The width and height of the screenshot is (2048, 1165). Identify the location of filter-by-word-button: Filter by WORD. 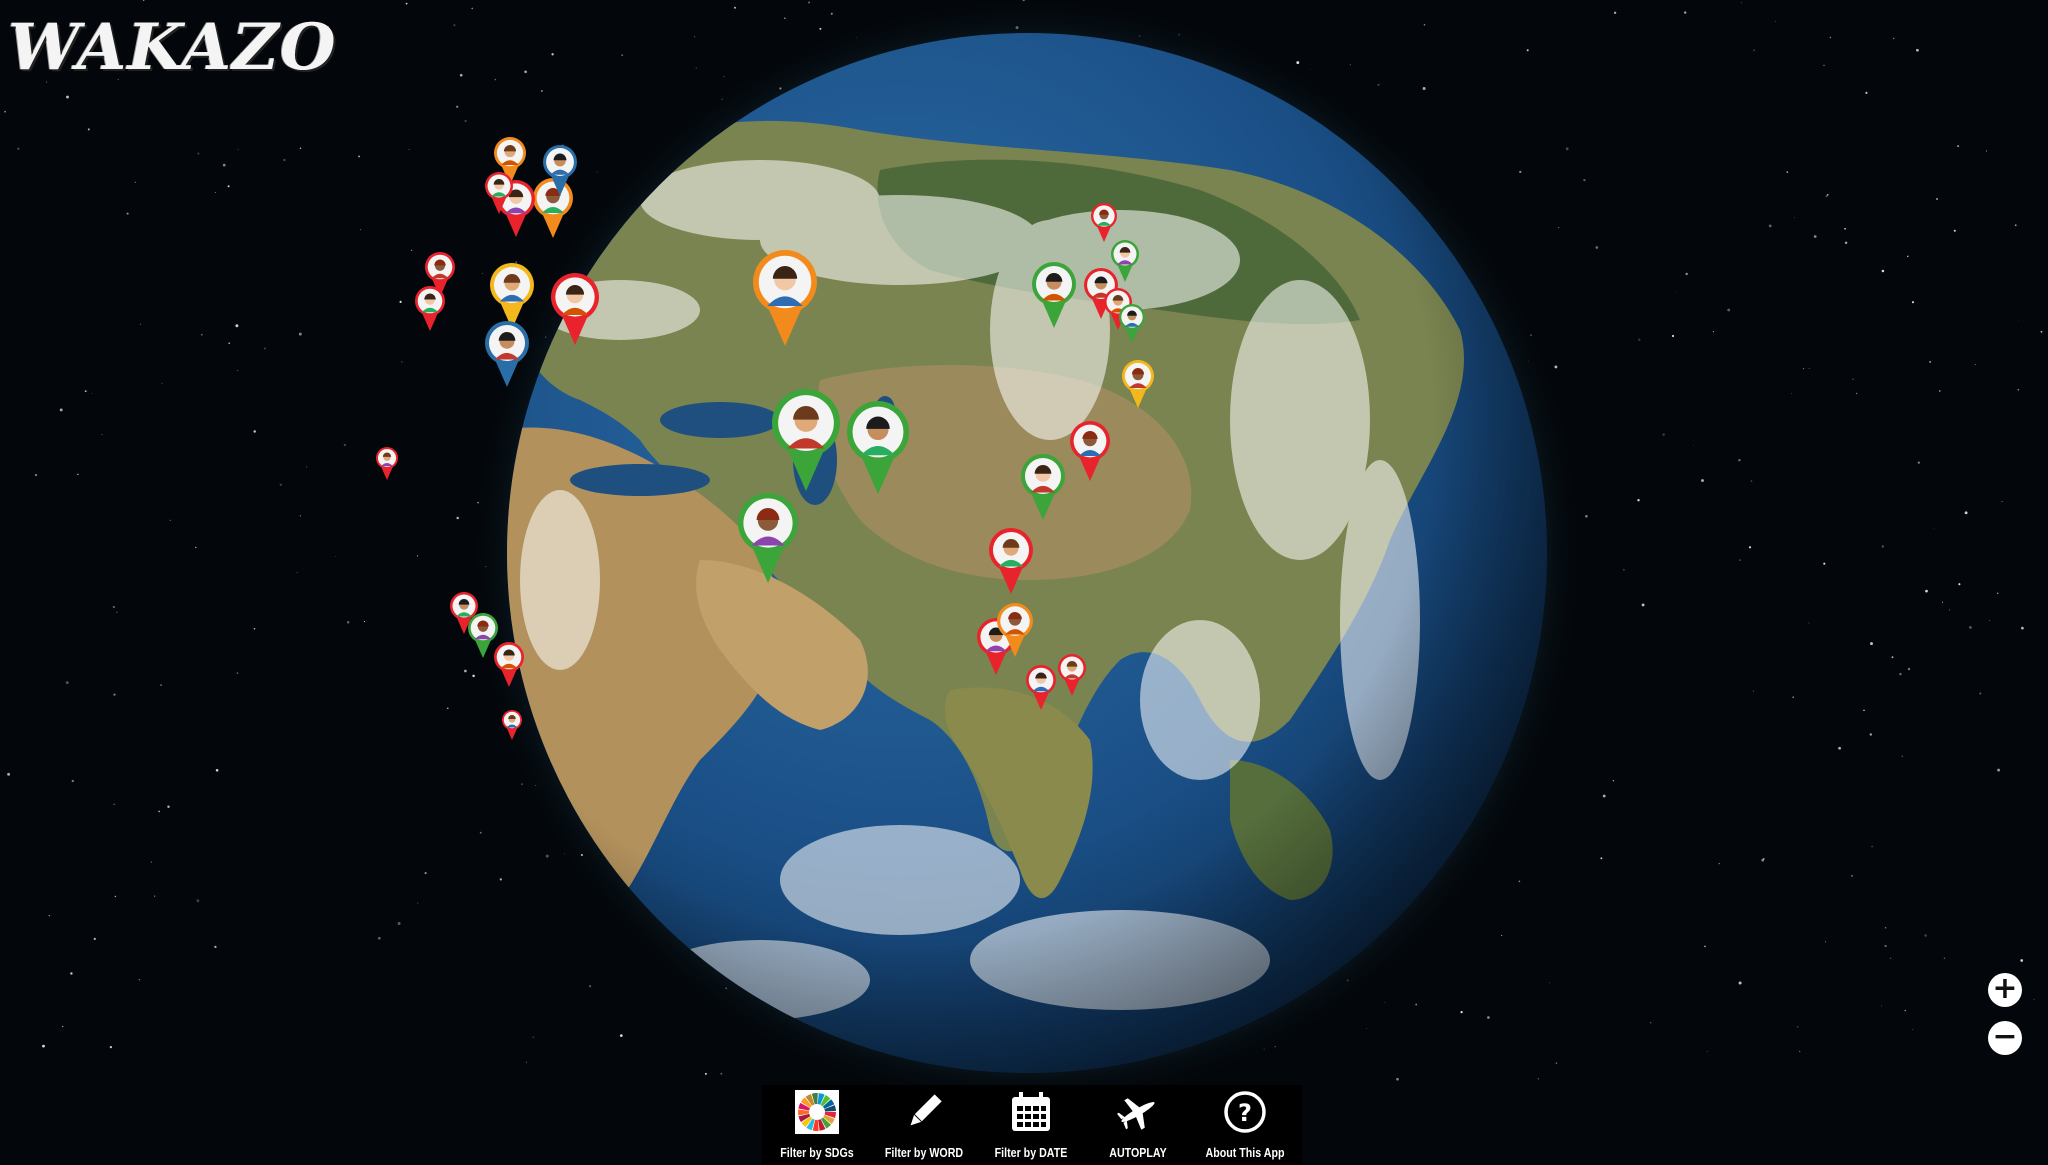
(924, 1125).